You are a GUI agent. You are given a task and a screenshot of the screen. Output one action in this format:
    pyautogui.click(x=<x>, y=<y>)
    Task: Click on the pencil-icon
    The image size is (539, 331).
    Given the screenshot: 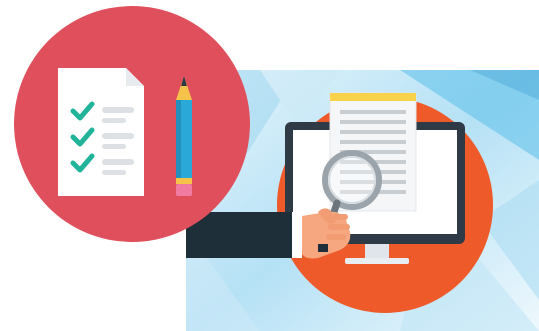 What is the action you would take?
    pyautogui.click(x=184, y=136)
    